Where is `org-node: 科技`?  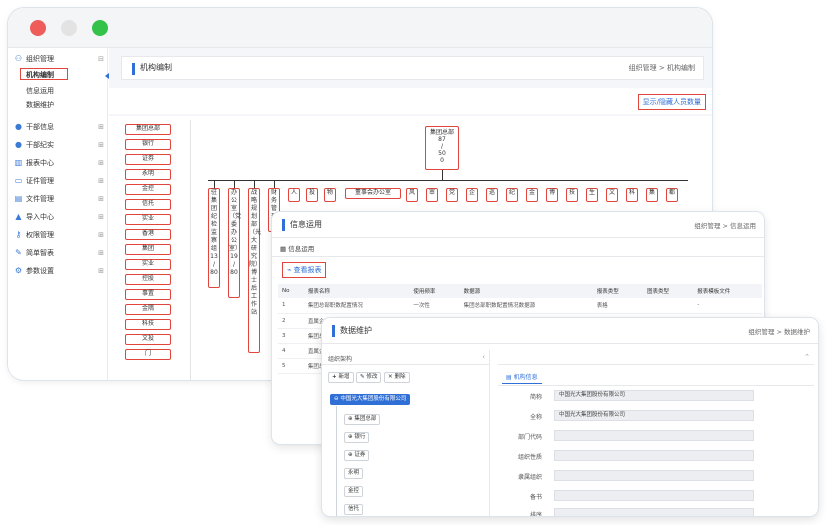 org-node: 科技 is located at coordinates (148, 324).